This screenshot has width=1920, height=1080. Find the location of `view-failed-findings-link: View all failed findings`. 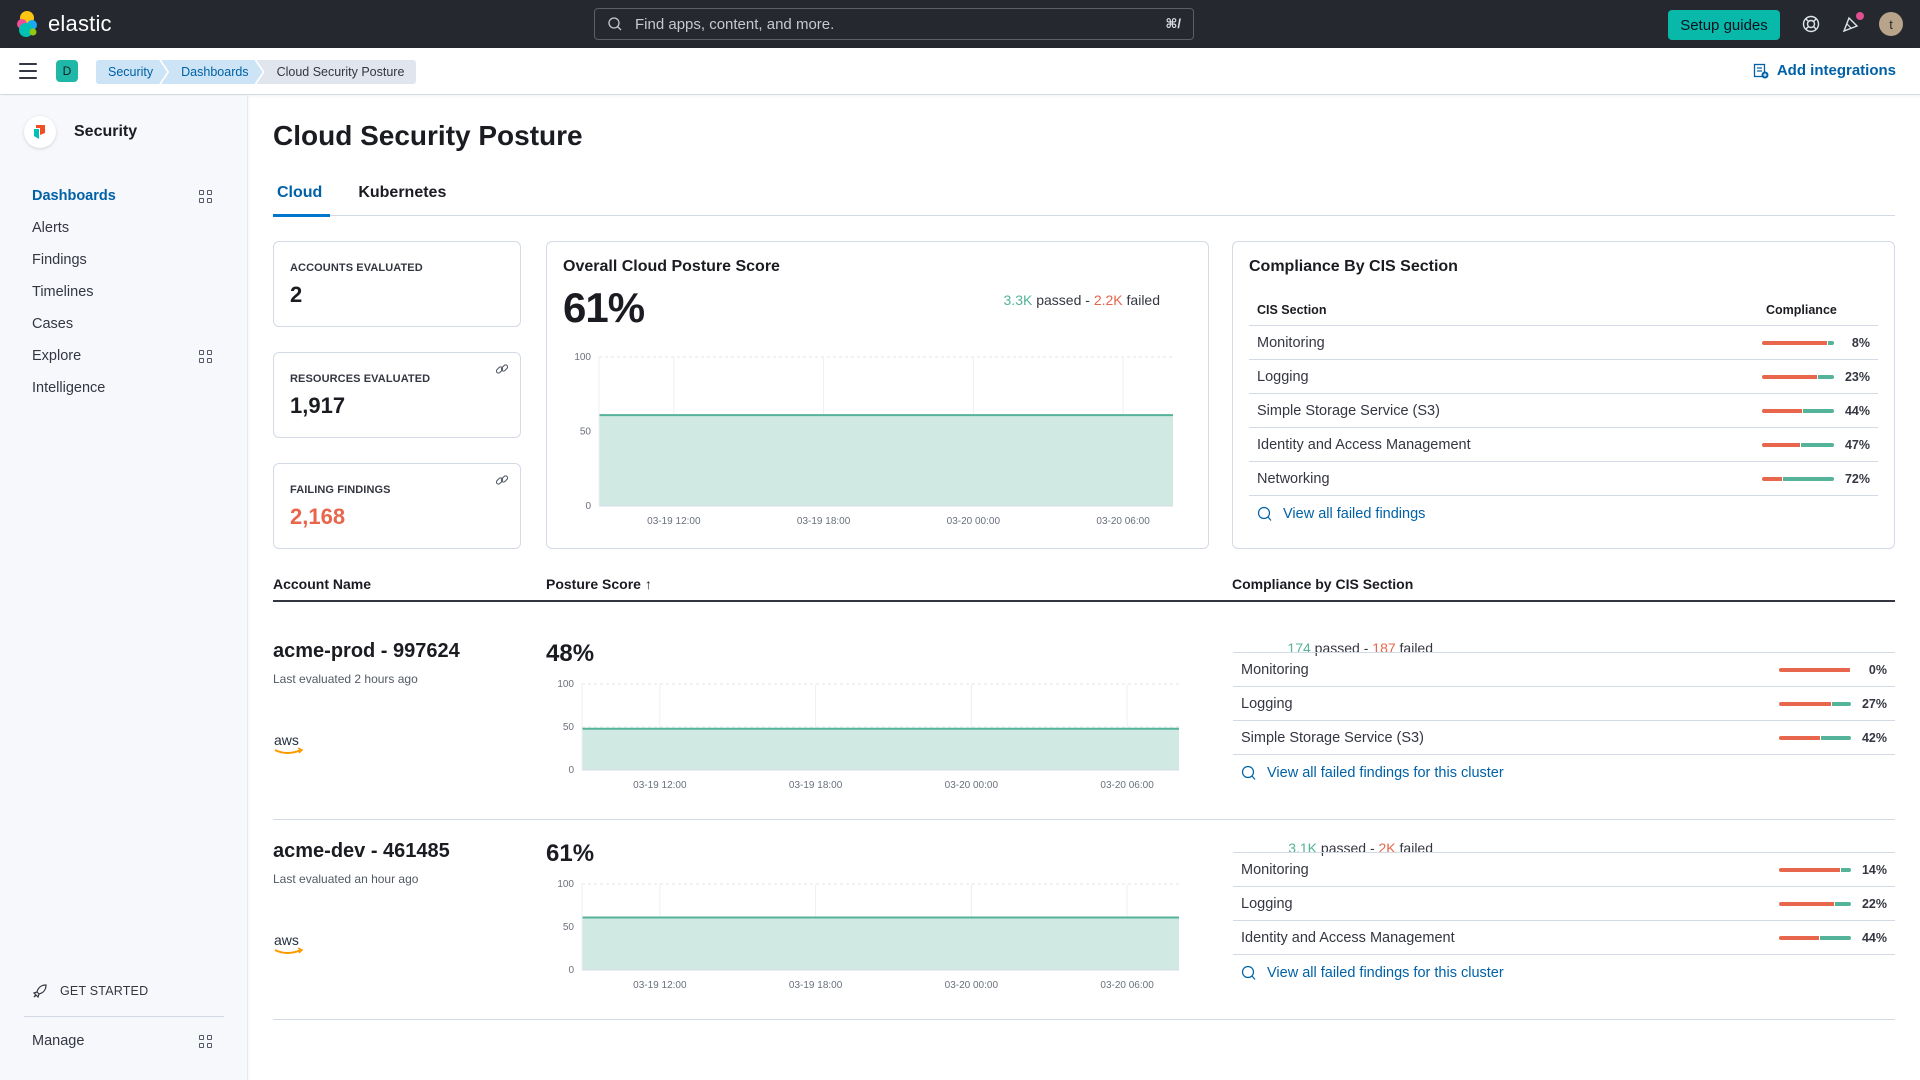

view-failed-findings-link: View all failed findings is located at coordinates (1563, 514).